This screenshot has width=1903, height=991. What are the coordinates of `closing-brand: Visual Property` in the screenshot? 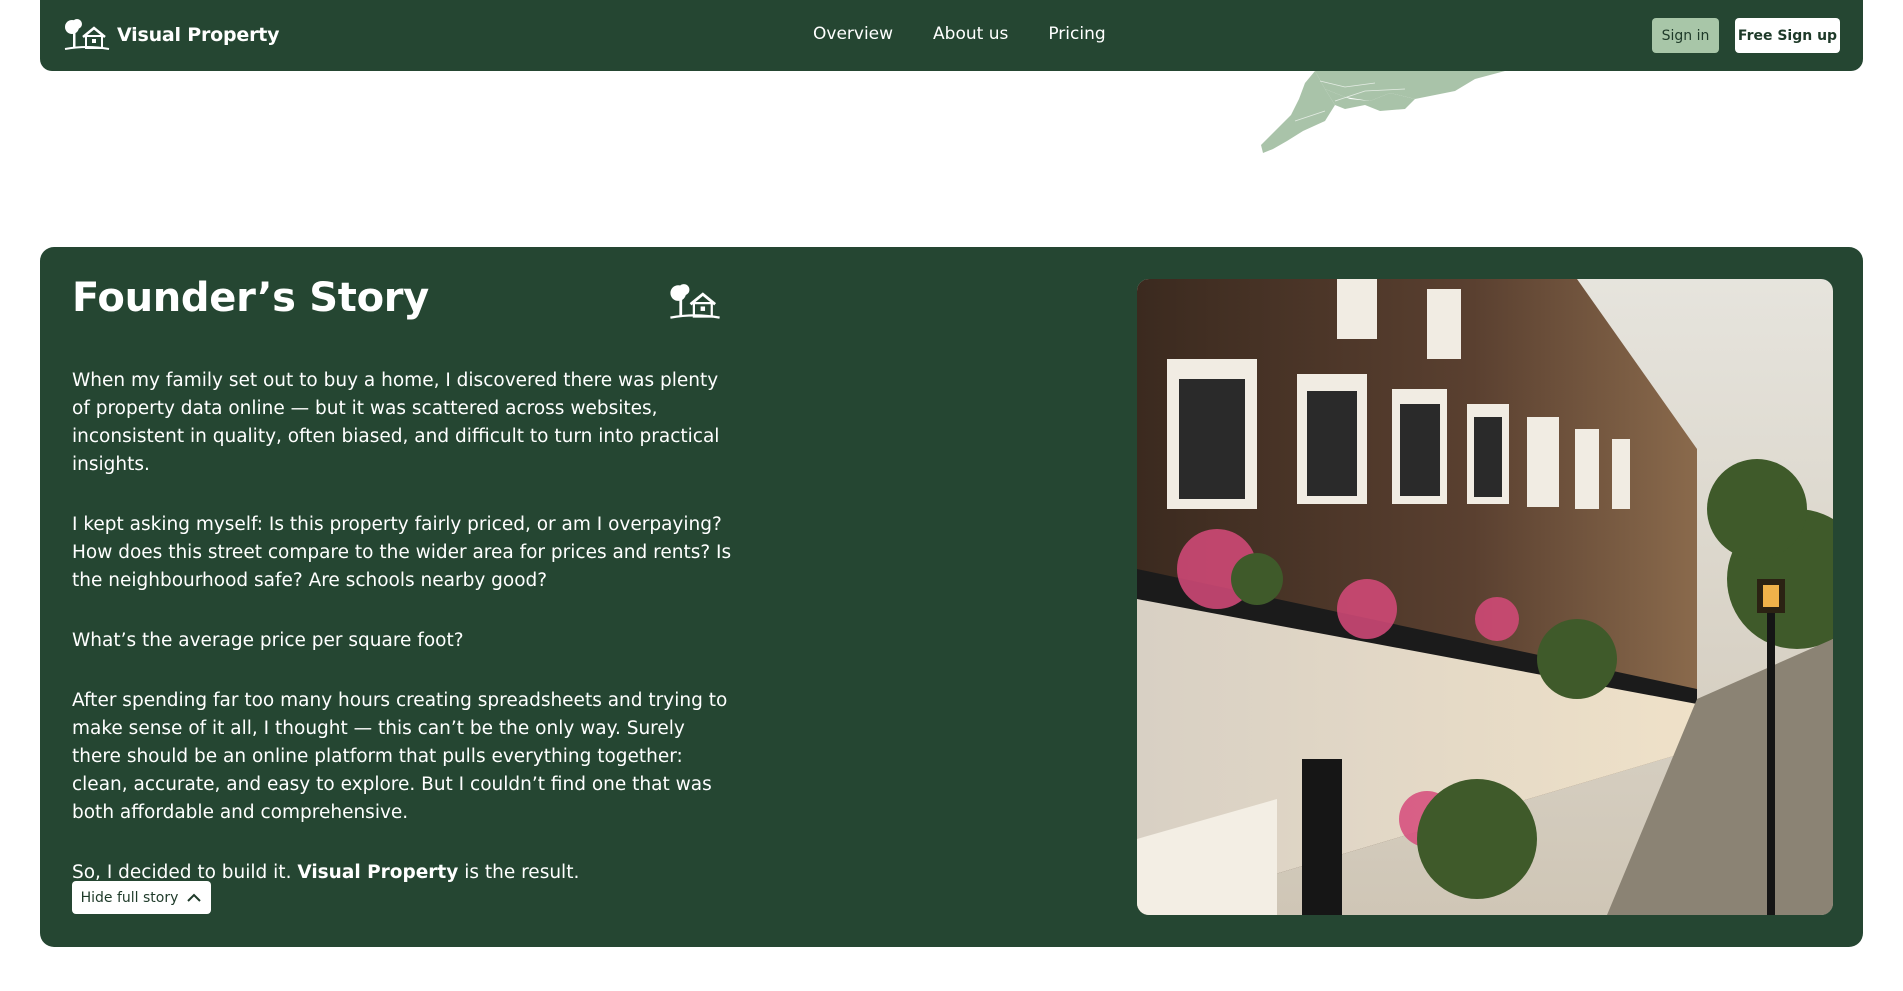 It's located at (378, 872).